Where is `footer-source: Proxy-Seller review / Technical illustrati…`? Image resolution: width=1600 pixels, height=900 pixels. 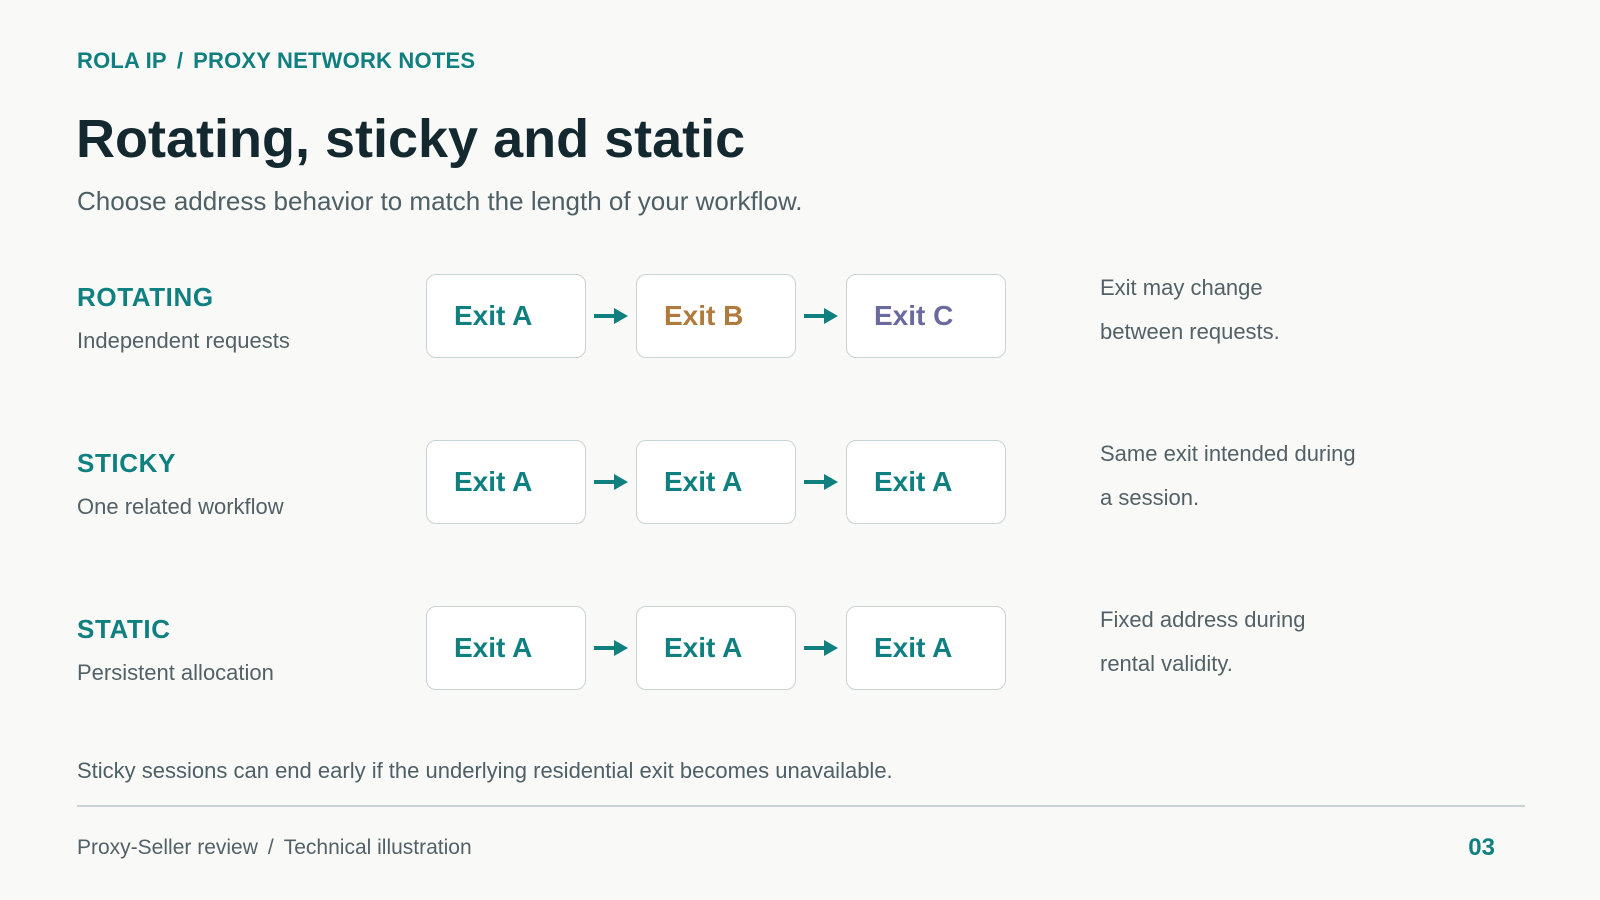 footer-source: Proxy-Seller review / Technical illustrati… is located at coordinates (274, 848).